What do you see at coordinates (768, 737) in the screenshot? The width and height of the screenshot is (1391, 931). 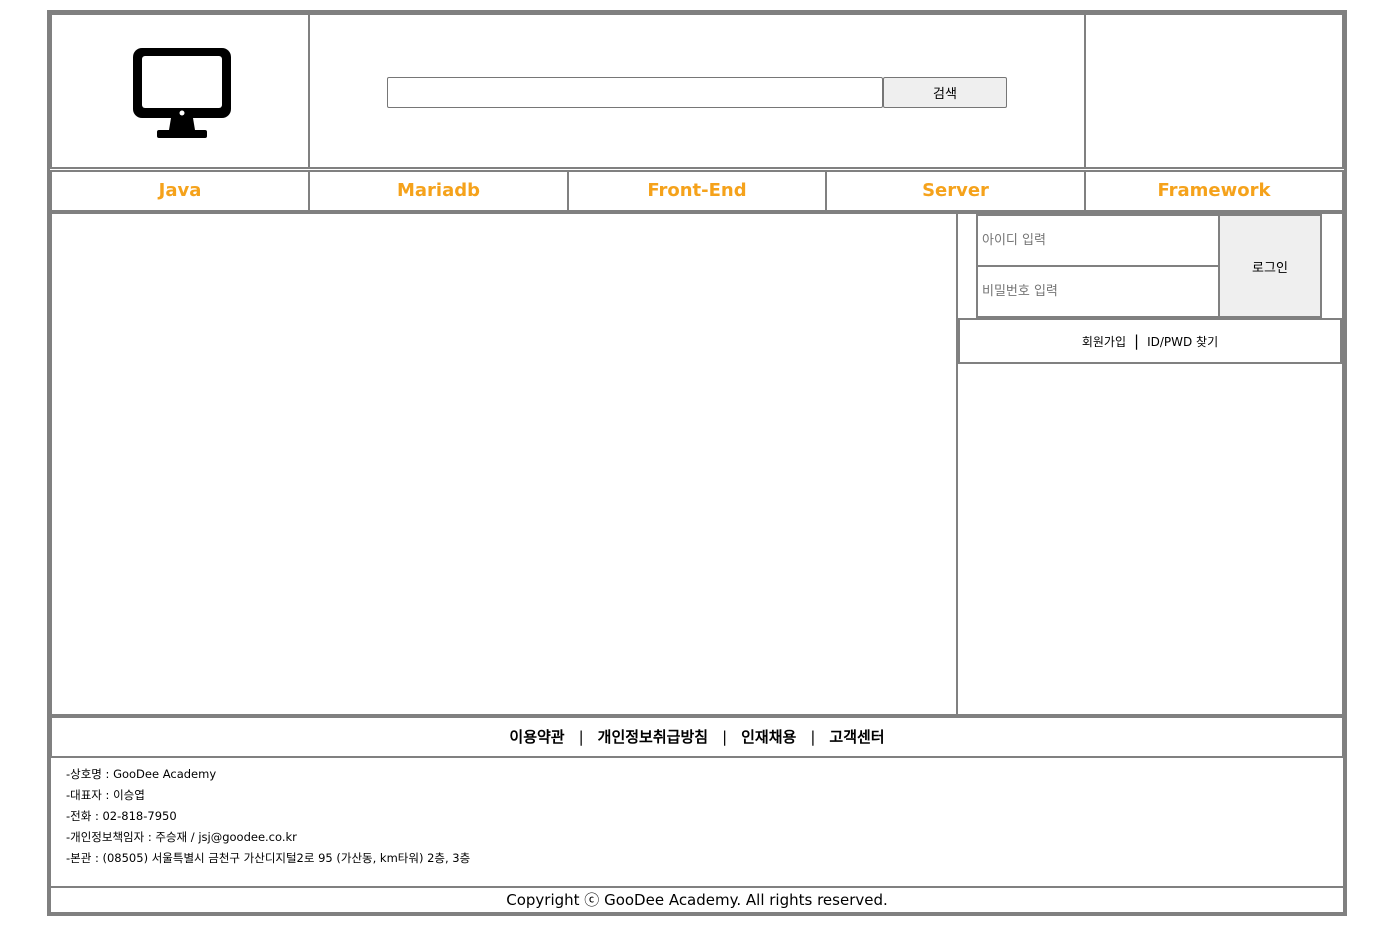 I see `footer-link-careers: 인재채용` at bounding box center [768, 737].